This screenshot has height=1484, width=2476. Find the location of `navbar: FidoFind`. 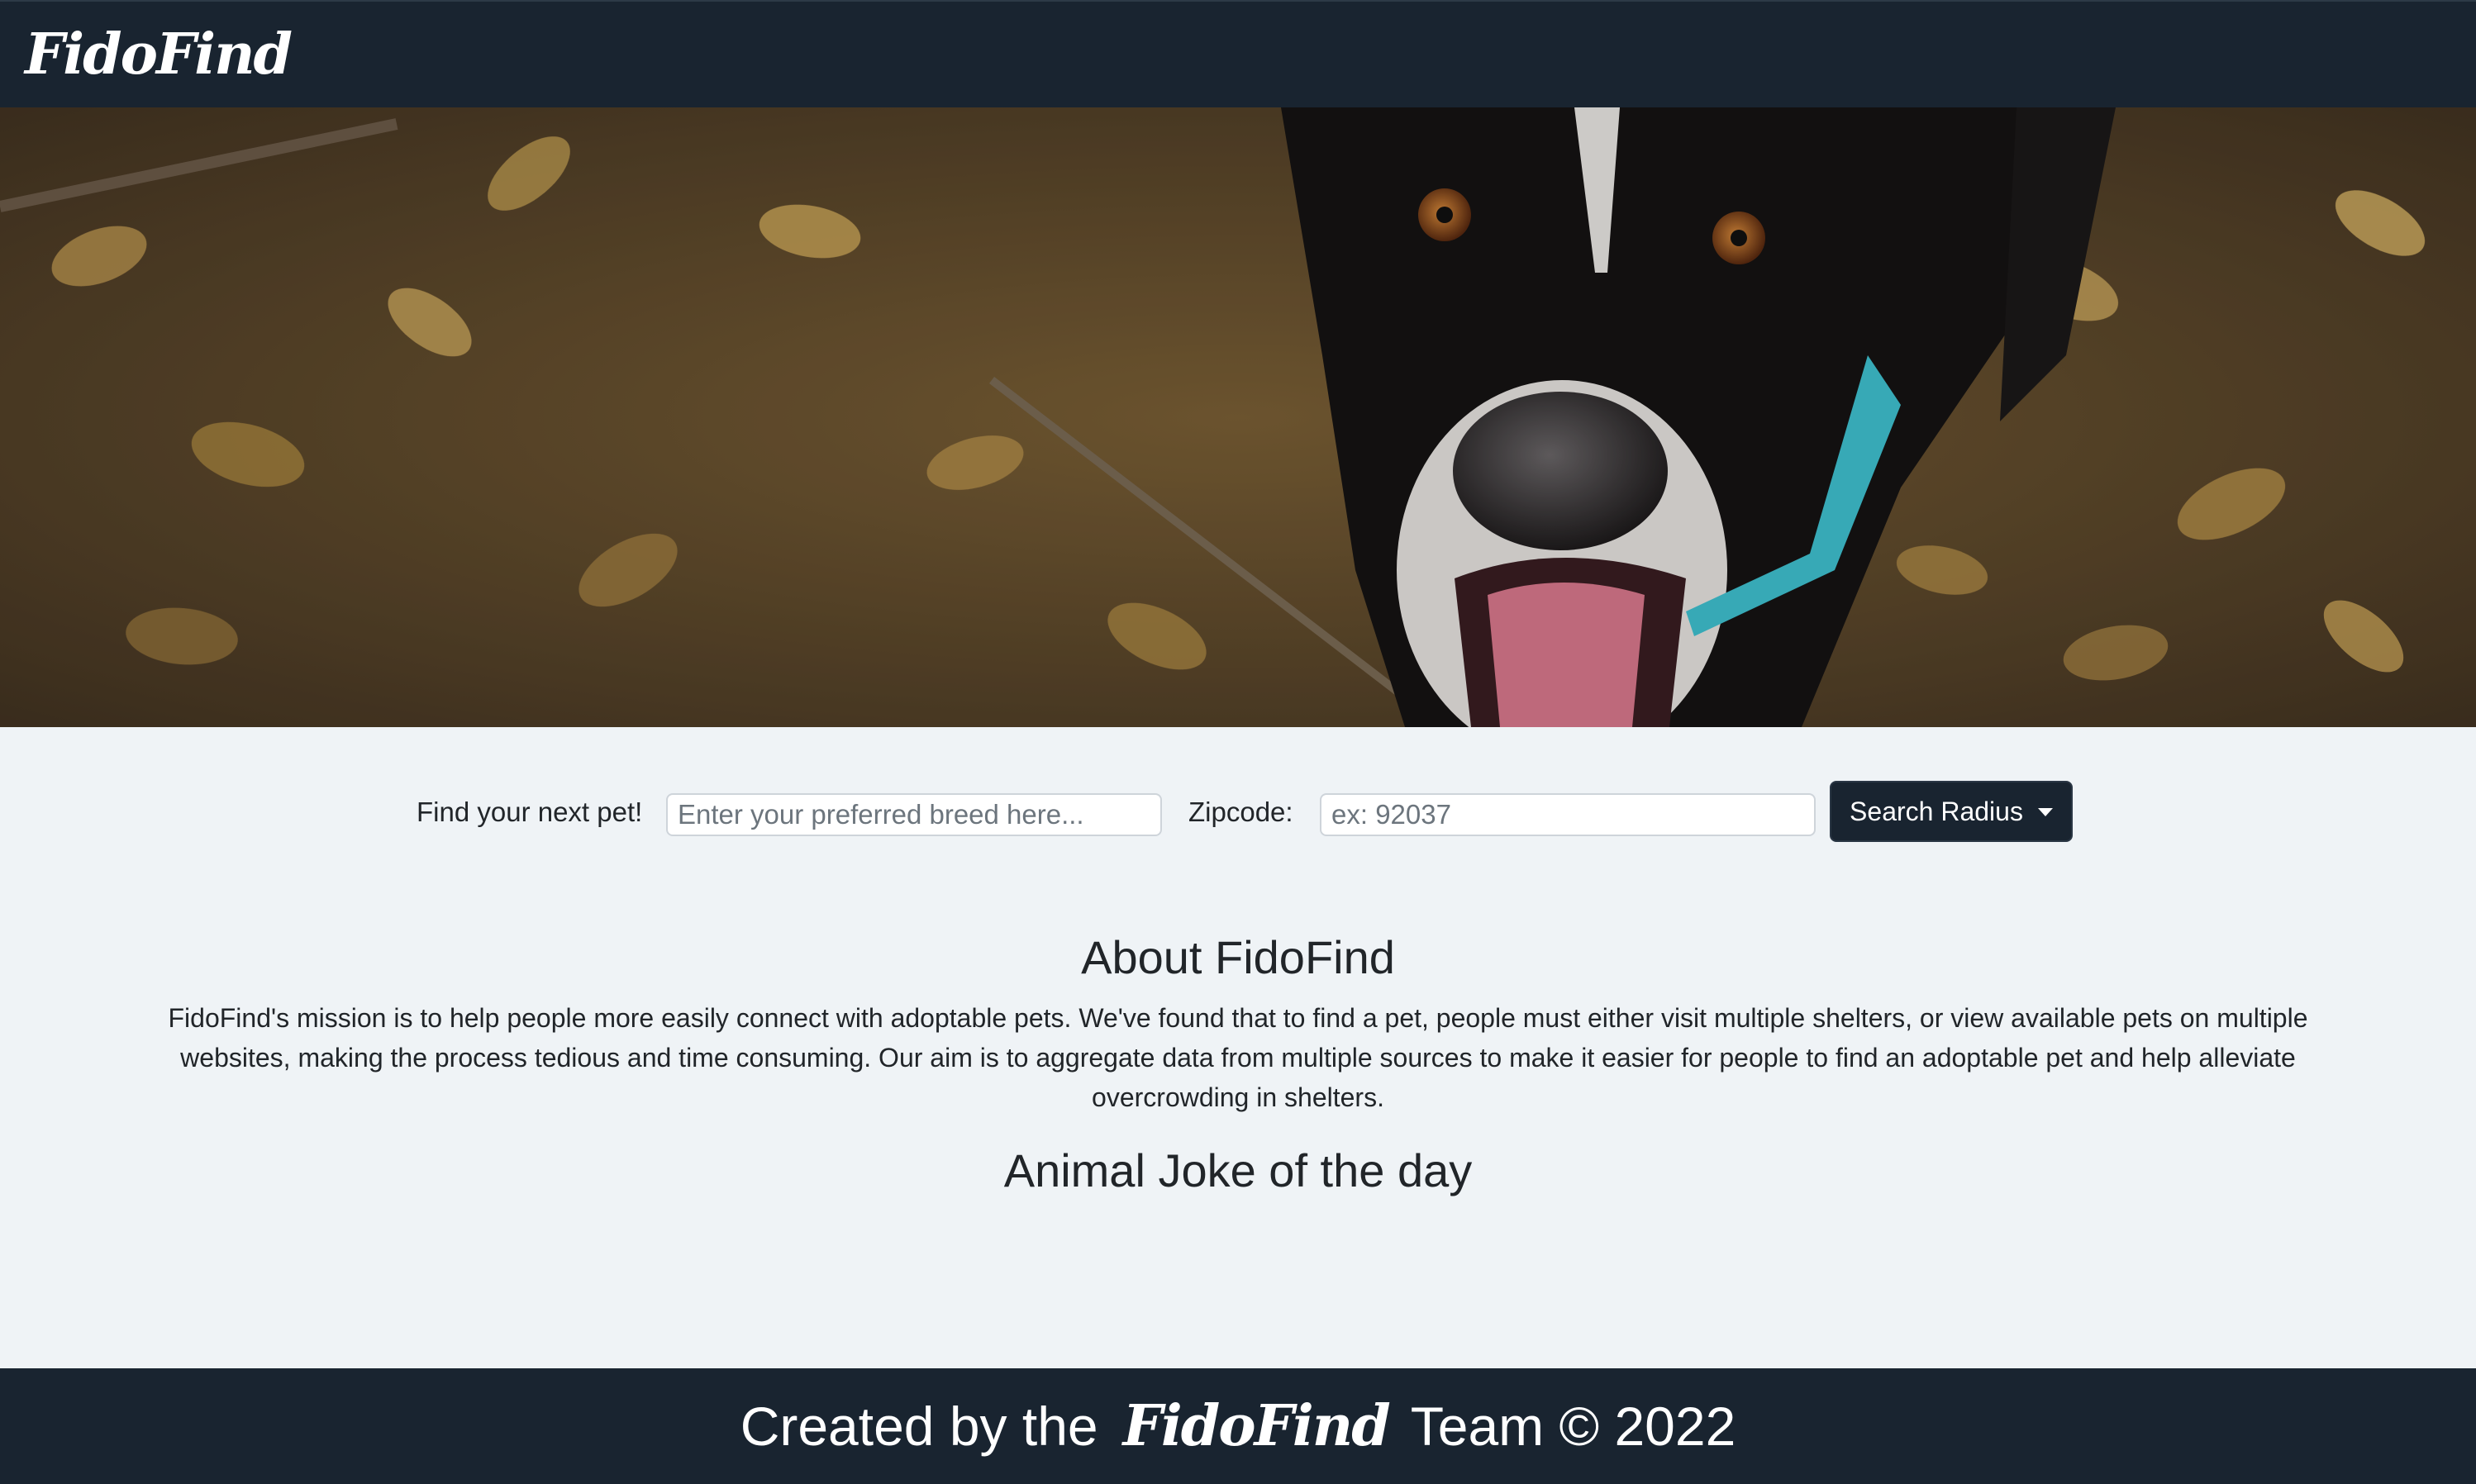

navbar: FidoFind is located at coordinates (1238, 53).